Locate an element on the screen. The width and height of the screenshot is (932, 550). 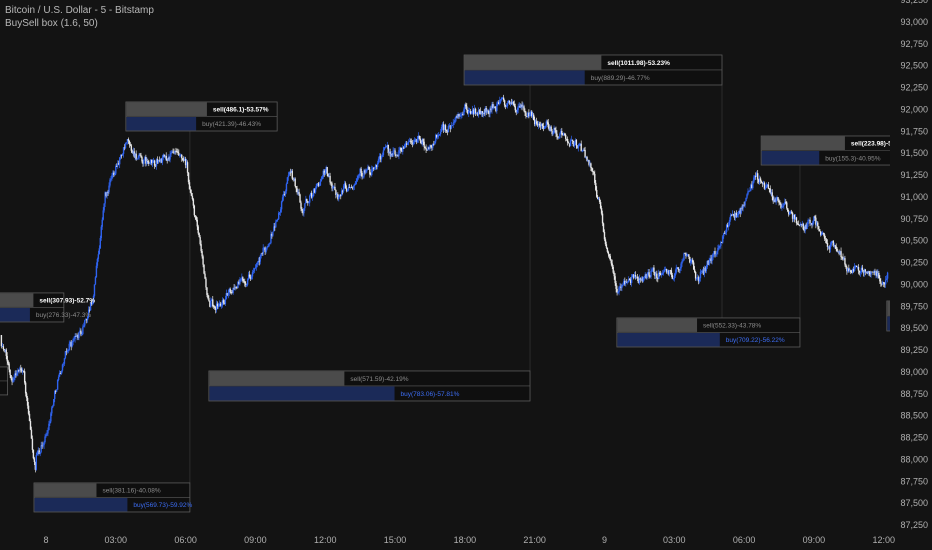
price-tick-label: 88,750 is located at coordinates (914, 394).